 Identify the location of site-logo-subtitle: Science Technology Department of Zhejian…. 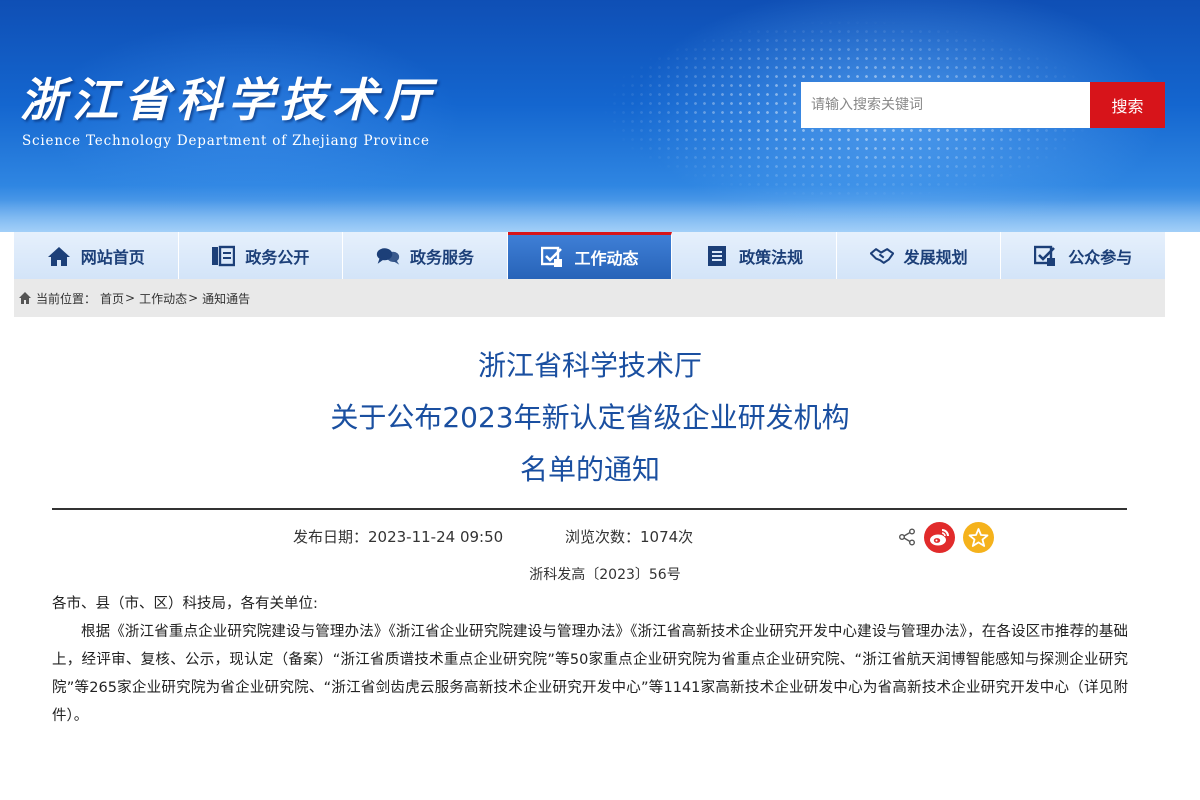
(226, 141).